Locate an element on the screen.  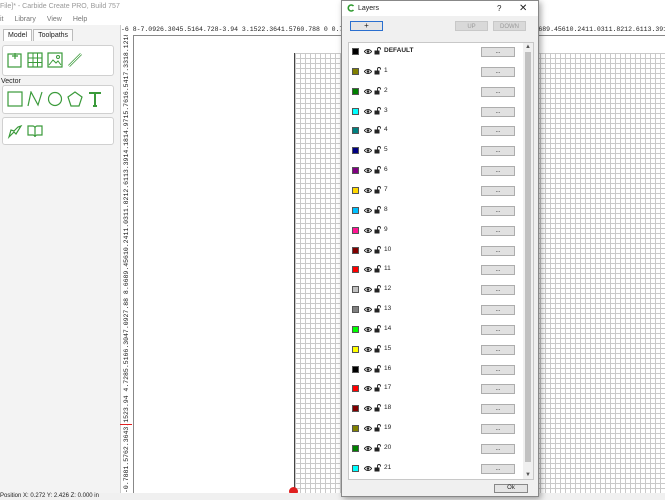
move-down-button: DOWN is located at coordinates (509, 26).